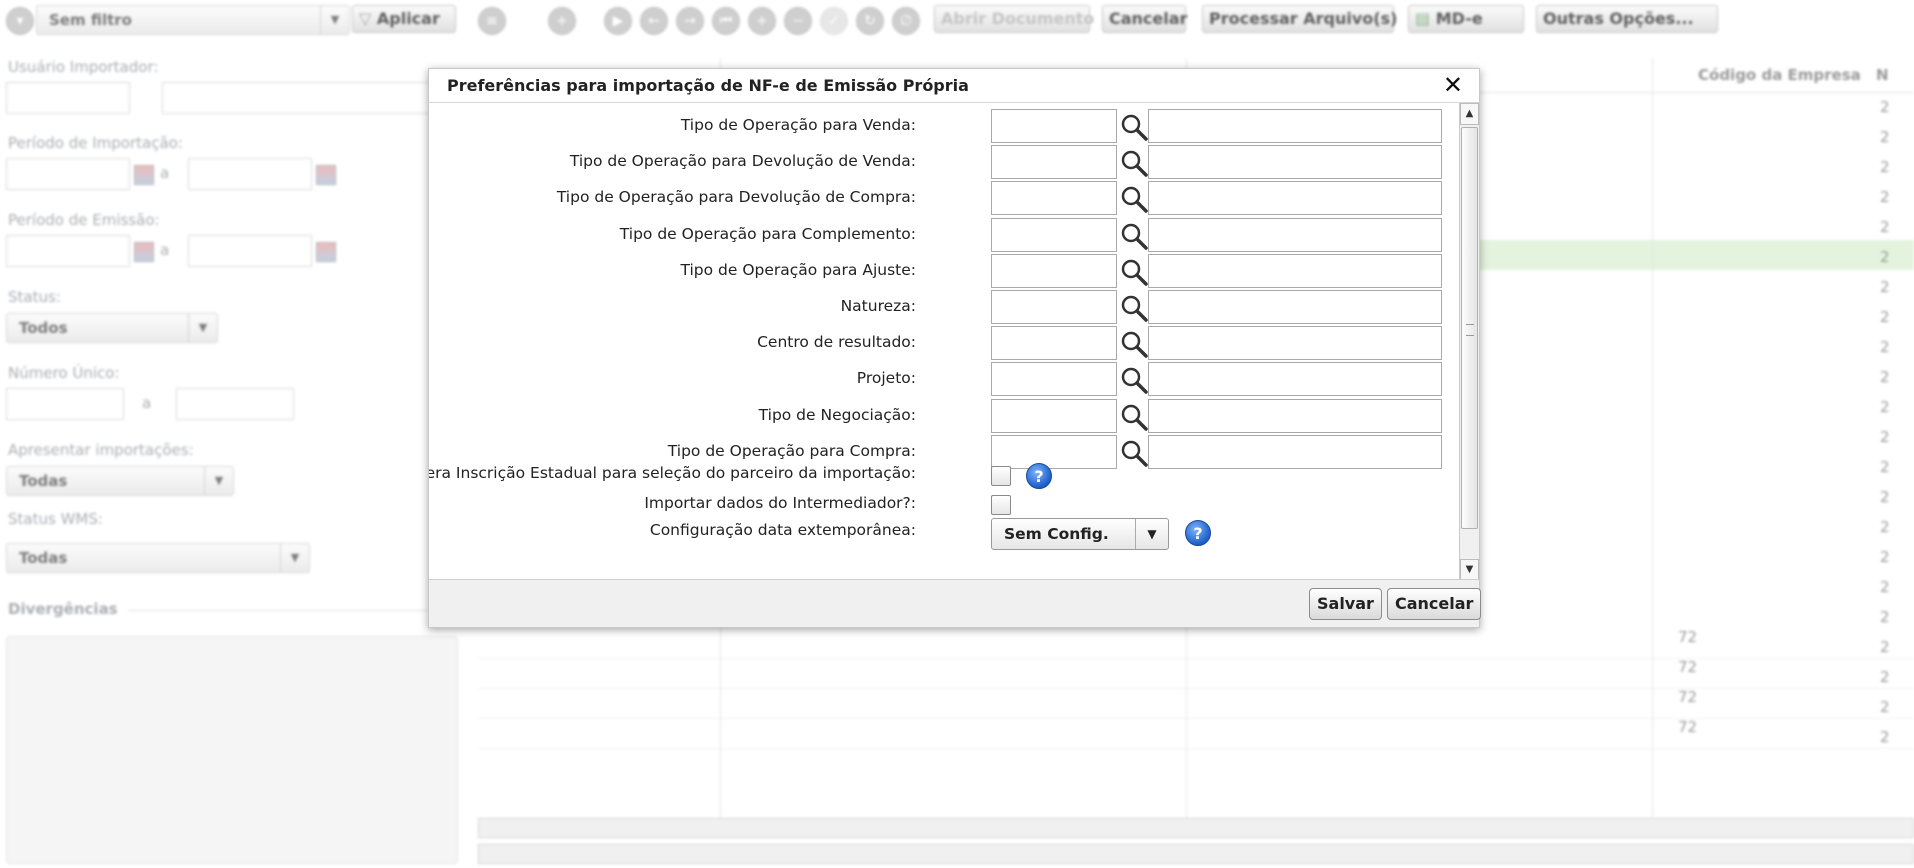 This screenshot has height=868, width=1914. I want to click on wms-status-select: Todas ▼, so click(158, 558).